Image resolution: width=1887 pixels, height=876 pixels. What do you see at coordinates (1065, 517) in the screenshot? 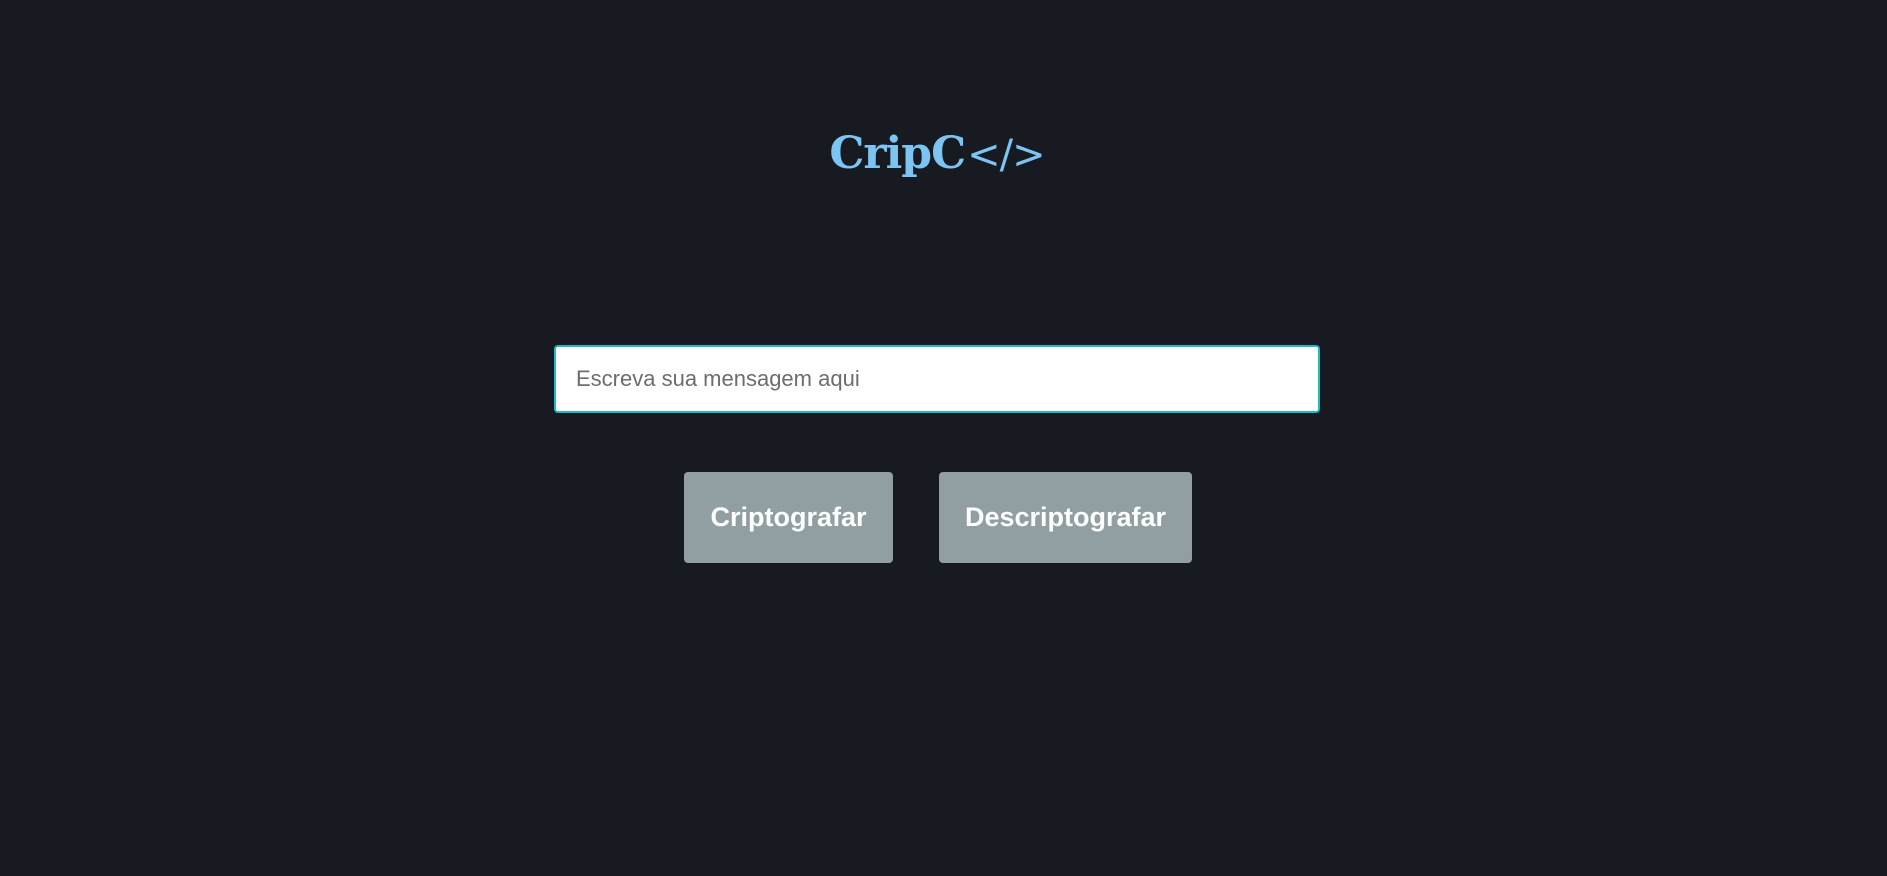
I see `decrypt-button: Descriptografar` at bounding box center [1065, 517].